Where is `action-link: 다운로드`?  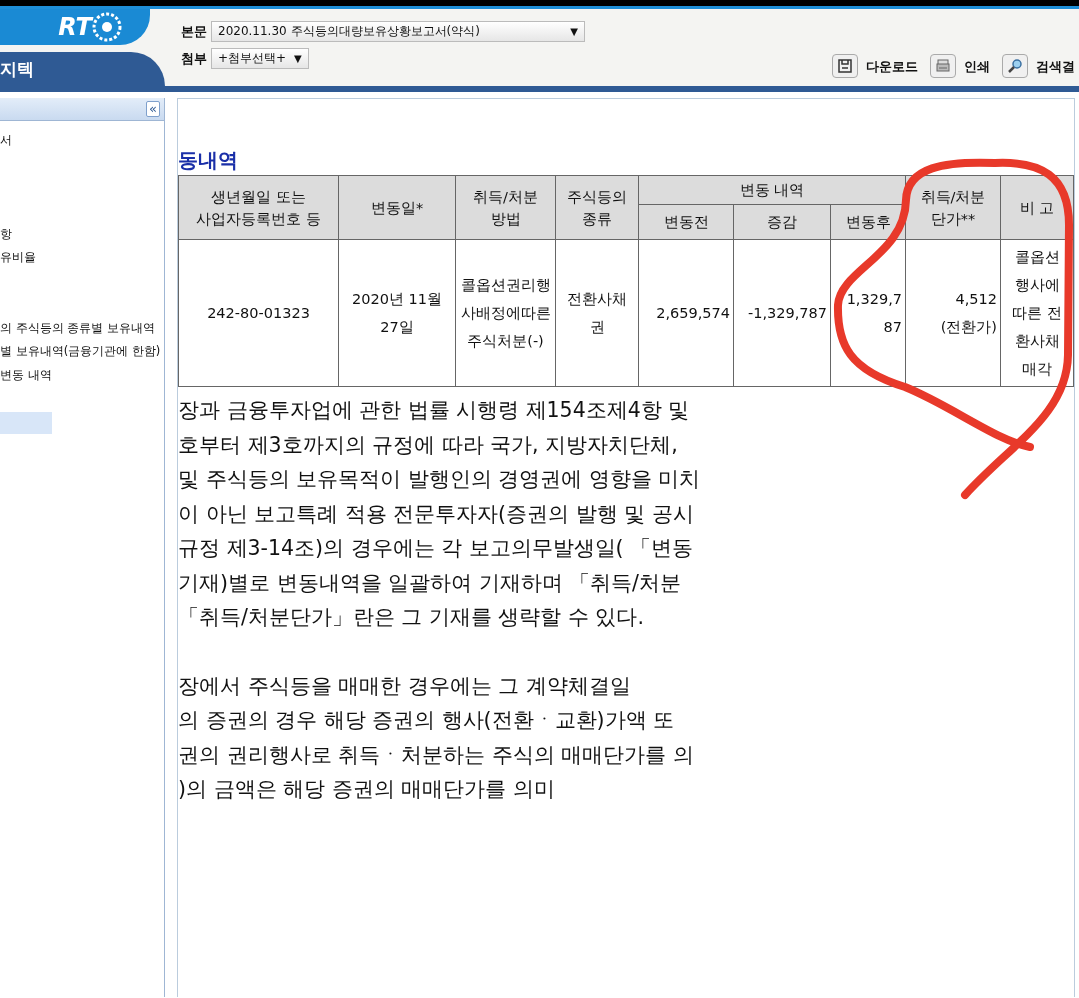 action-link: 다운로드 is located at coordinates (892, 67).